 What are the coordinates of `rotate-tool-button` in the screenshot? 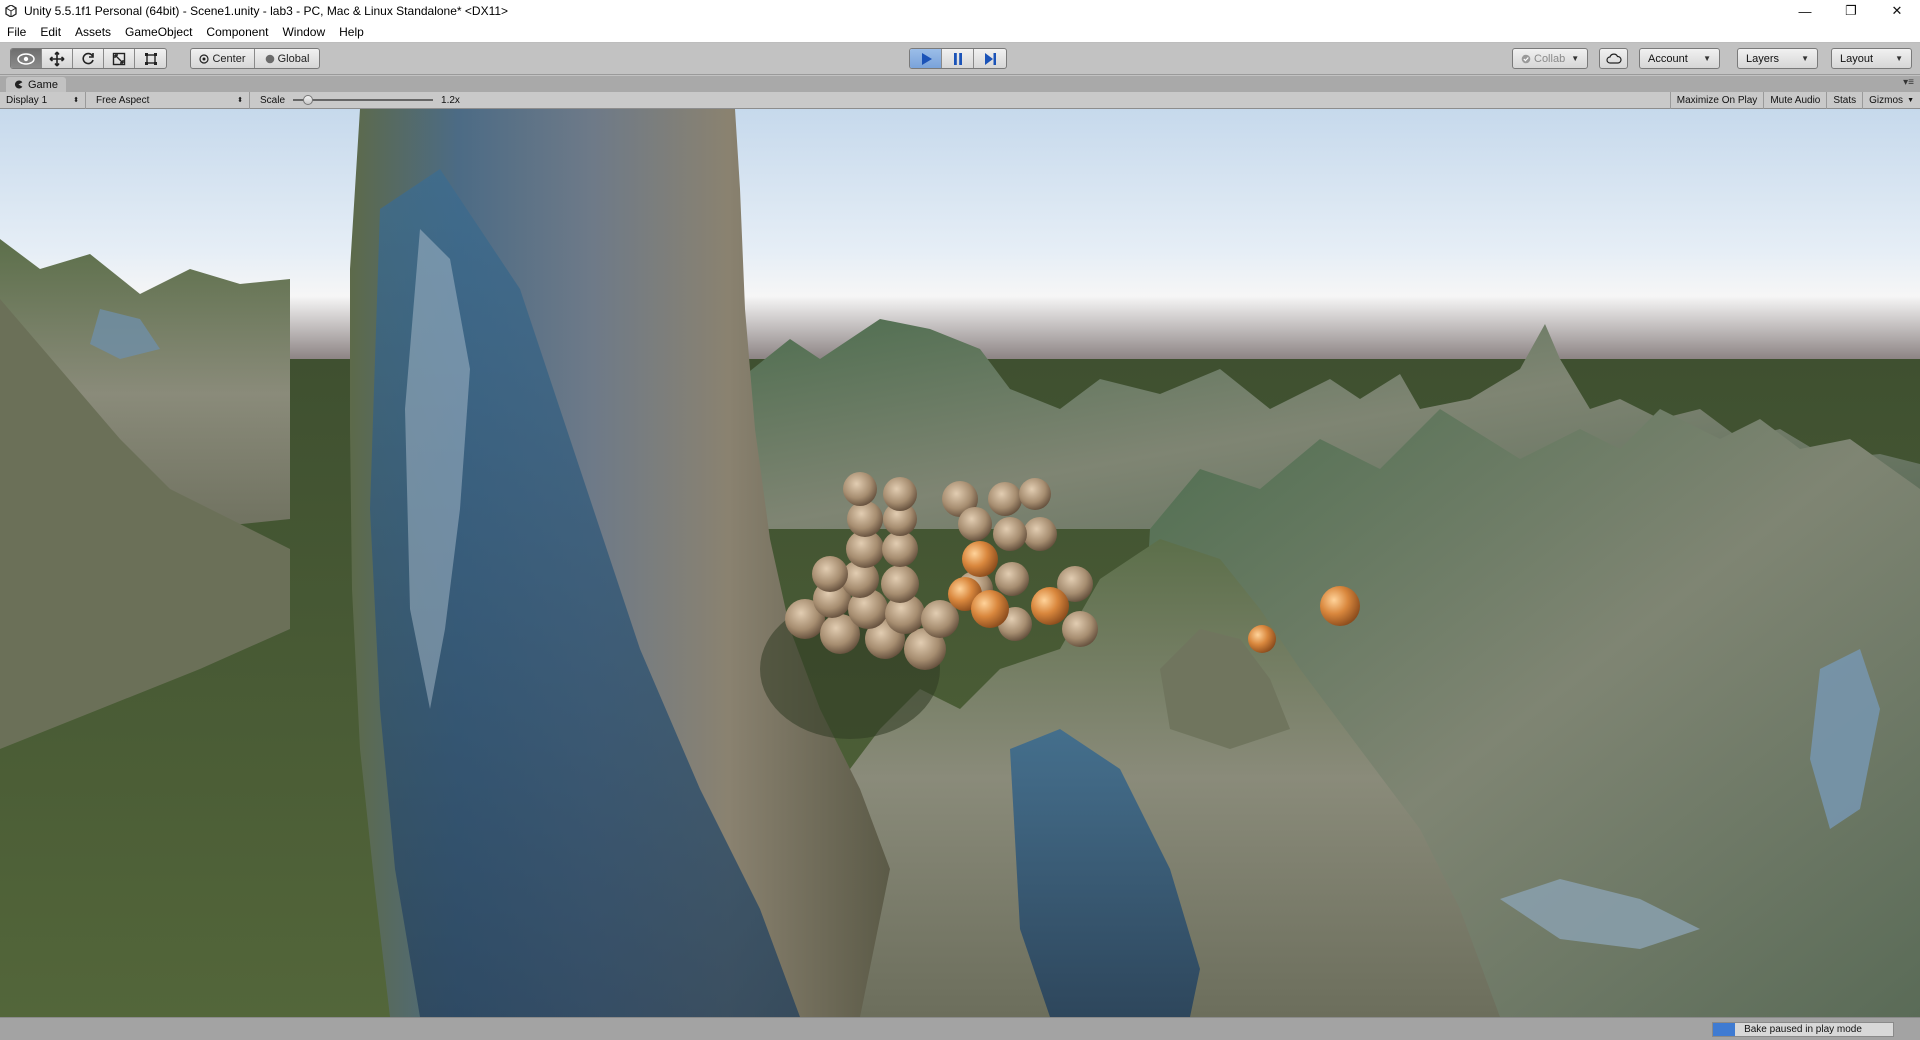 It's located at (88, 58).